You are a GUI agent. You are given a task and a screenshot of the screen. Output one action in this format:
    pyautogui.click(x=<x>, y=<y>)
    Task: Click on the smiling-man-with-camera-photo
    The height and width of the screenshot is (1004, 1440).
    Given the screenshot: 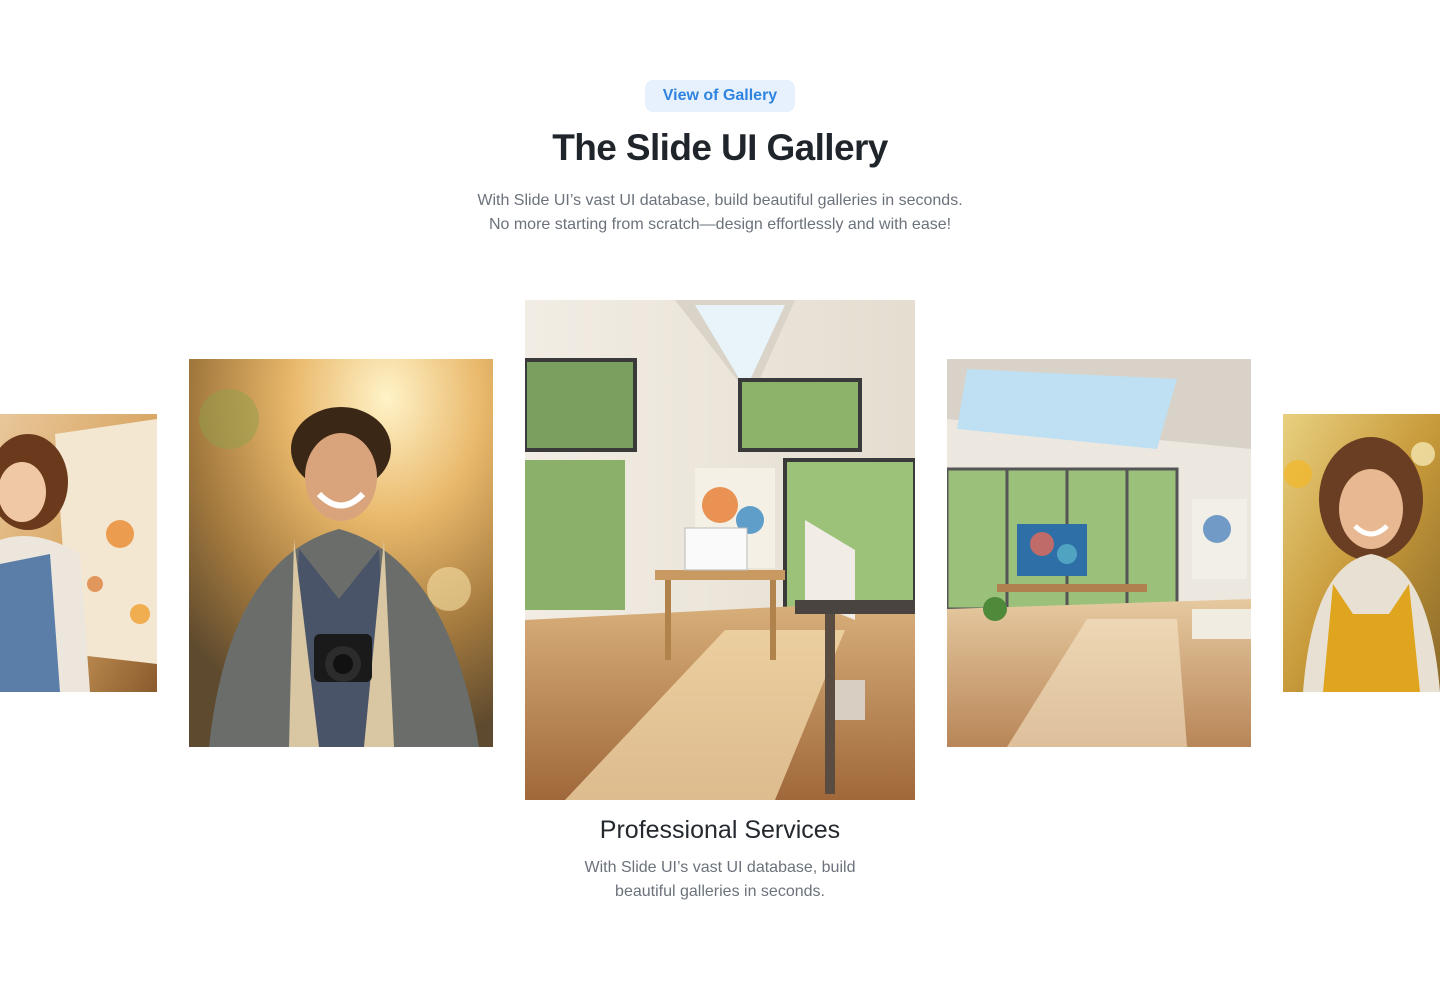 What is the action you would take?
    pyautogui.click(x=341, y=553)
    